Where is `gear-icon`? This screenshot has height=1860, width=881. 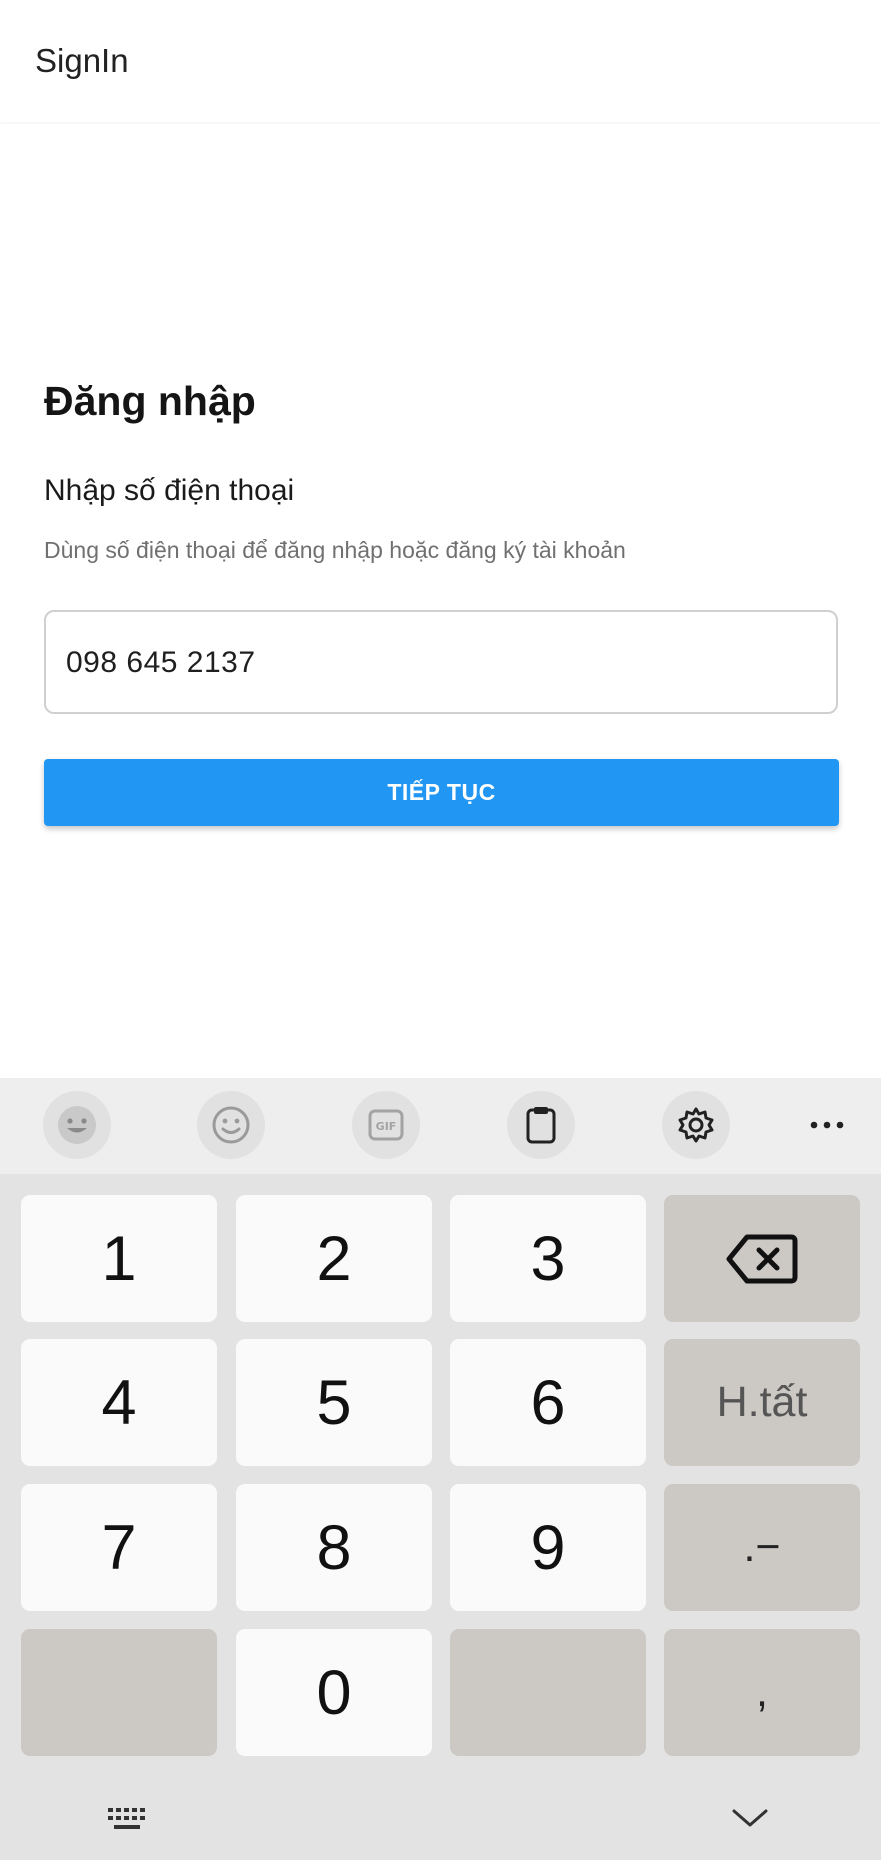 gear-icon is located at coordinates (696, 1125).